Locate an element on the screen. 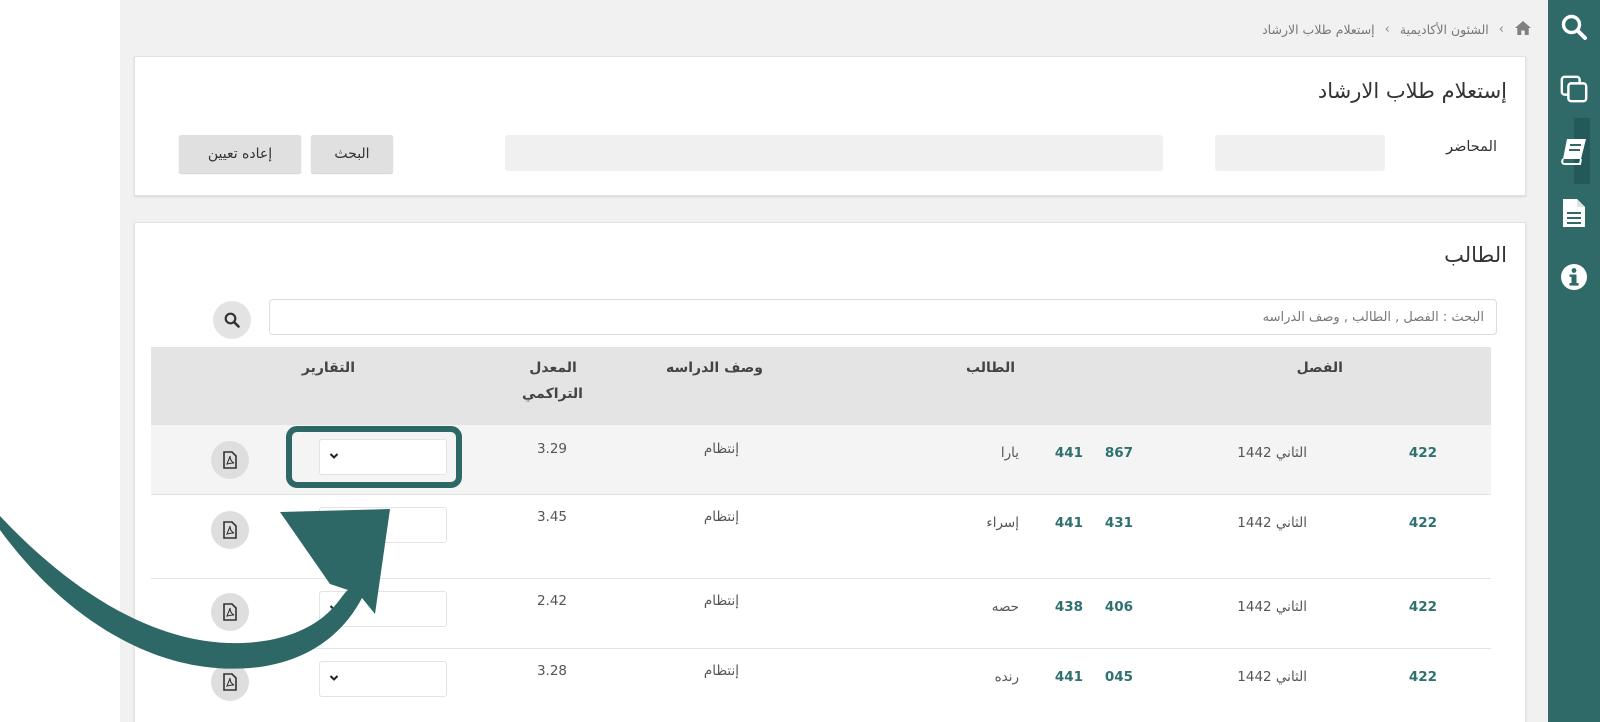 This screenshot has width=1600, height=722. table-search-input is located at coordinates (883, 317).